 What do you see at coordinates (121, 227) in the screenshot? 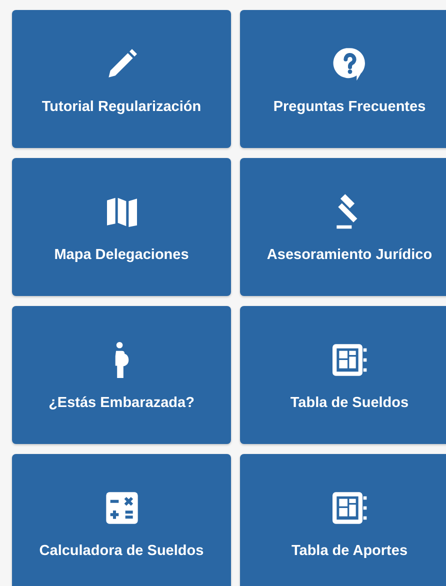
I see `menu-tile: Mapa Delegaciones` at bounding box center [121, 227].